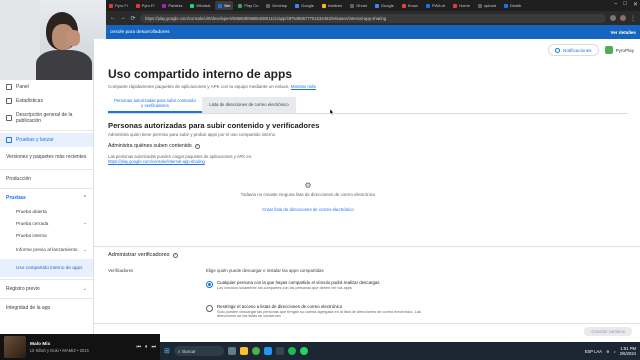 The width and height of the screenshot is (640, 360). What do you see at coordinates (46, 198) in the screenshot?
I see `sidebar-group-tests: Pruebas ⌃` at bounding box center [46, 198].